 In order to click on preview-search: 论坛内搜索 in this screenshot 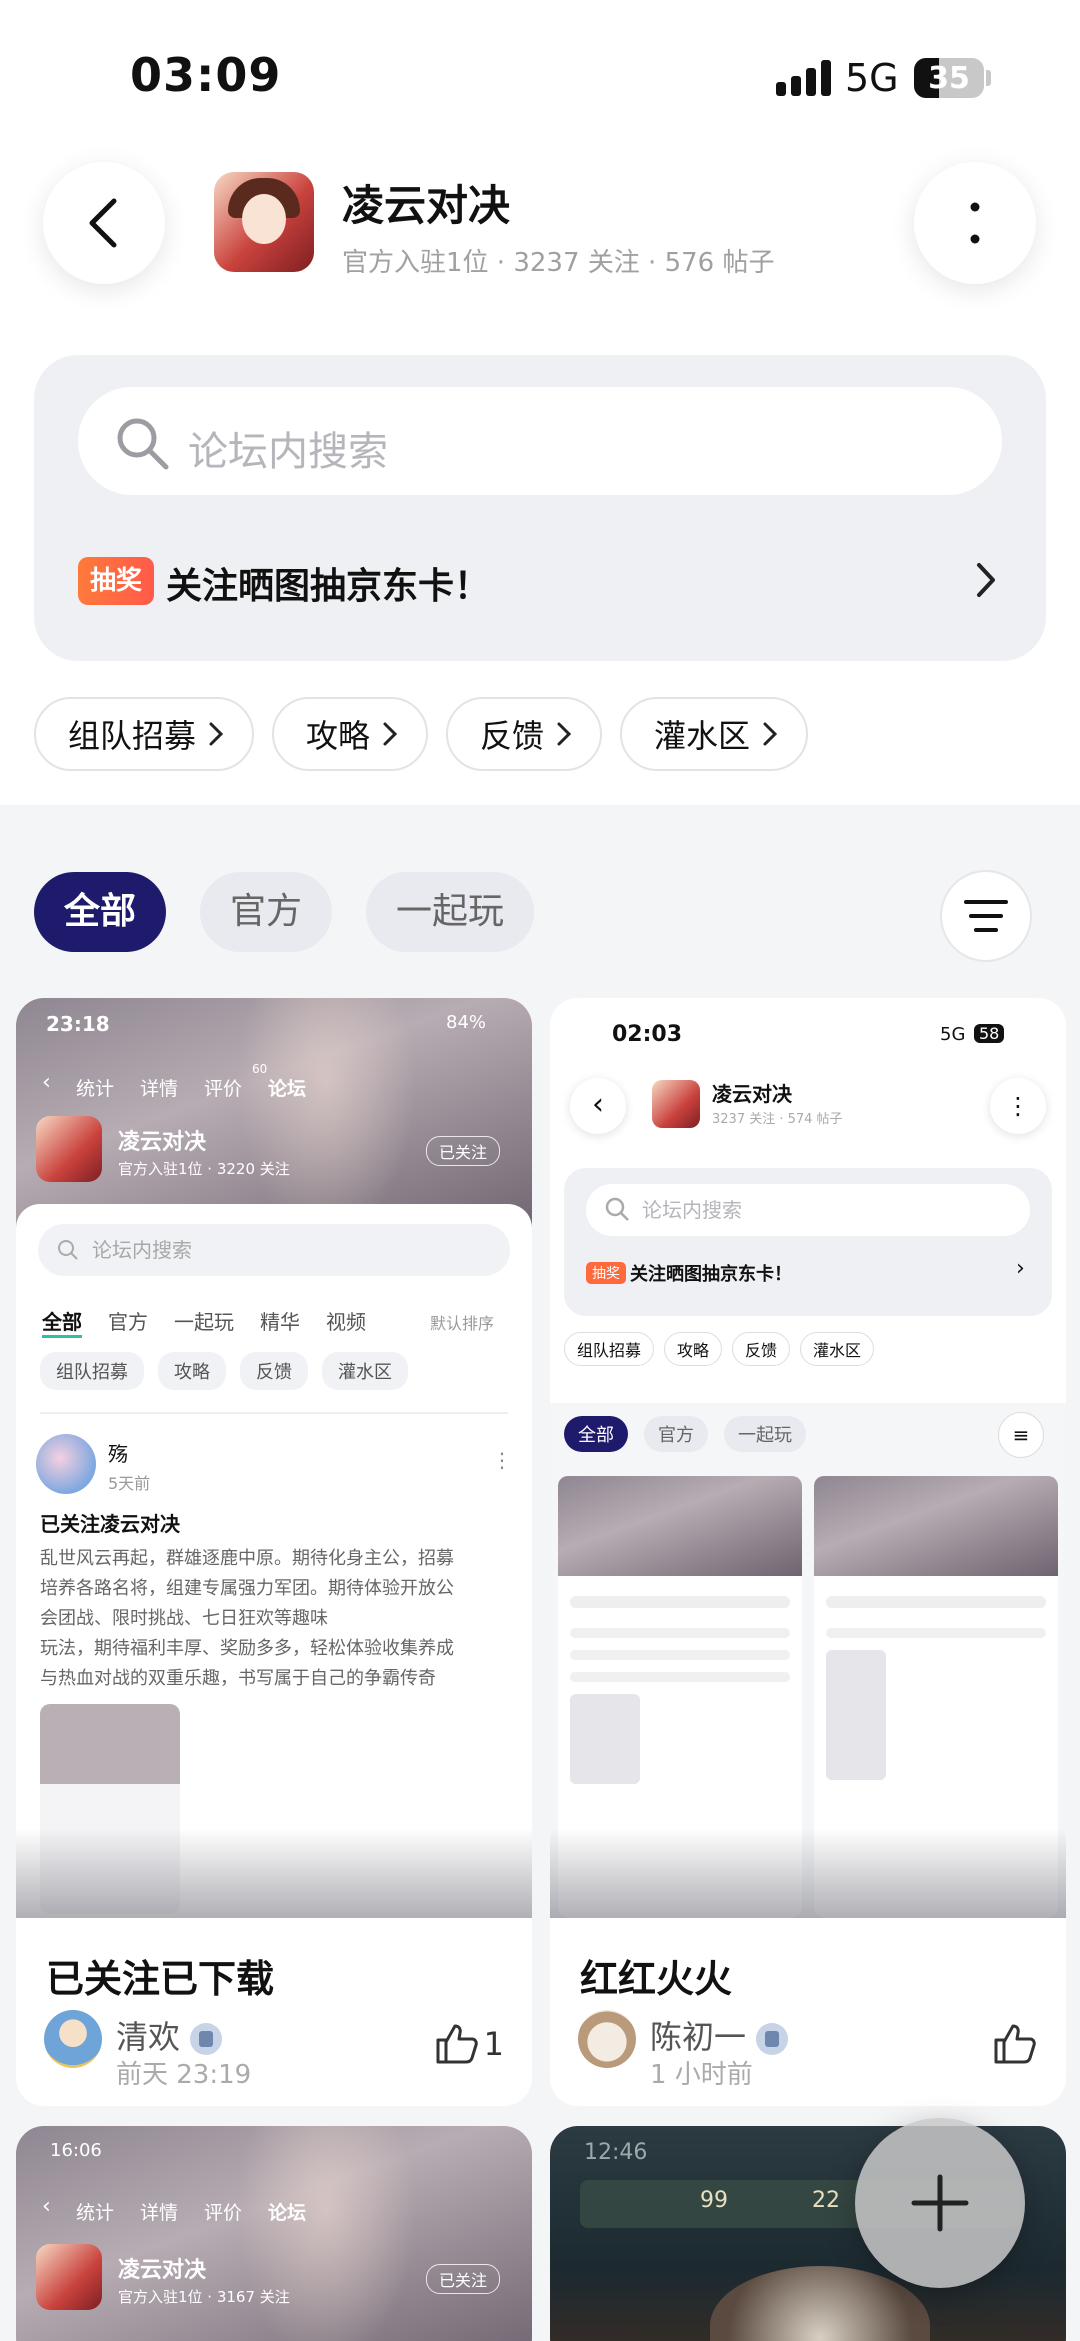, I will do `click(274, 1250)`.